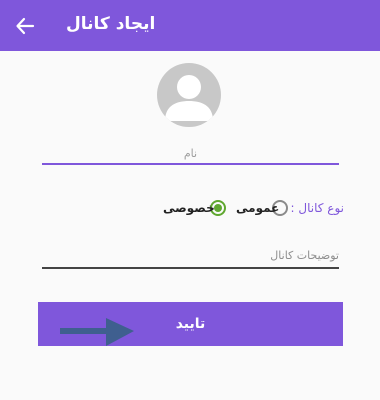  I want to click on avatar, so click(189, 95).